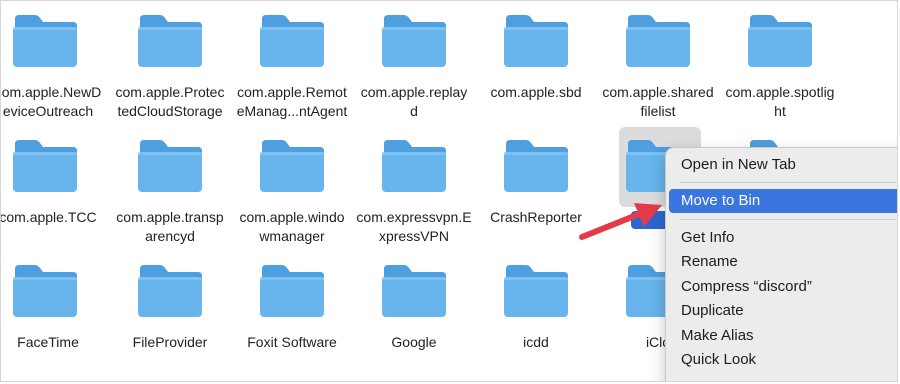 The image size is (900, 384). What do you see at coordinates (170, 101) in the screenshot?
I see `folder-label: com.apple.Protec tedCloudStorage` at bounding box center [170, 101].